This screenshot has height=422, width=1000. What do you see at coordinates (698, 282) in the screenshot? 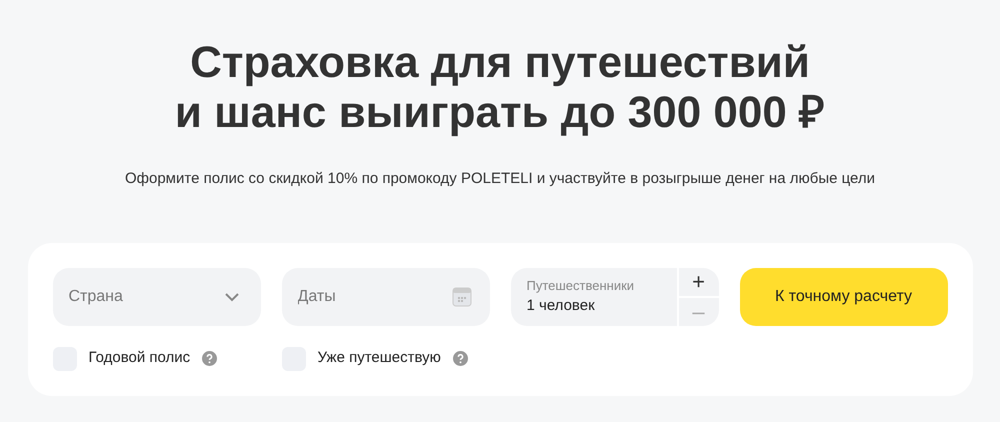
I see `increment-button: +` at bounding box center [698, 282].